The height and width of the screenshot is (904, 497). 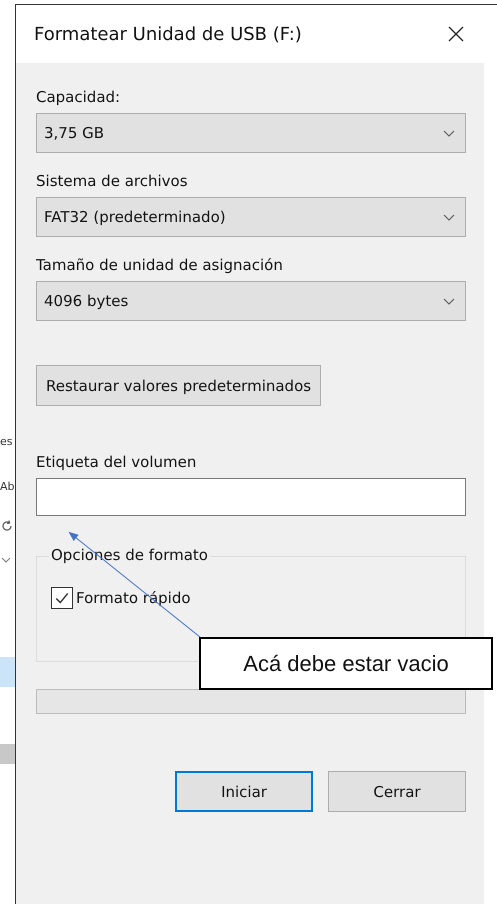 What do you see at coordinates (251, 217) in the screenshot?
I see `dropdown: FAT32 (predeterminado)` at bounding box center [251, 217].